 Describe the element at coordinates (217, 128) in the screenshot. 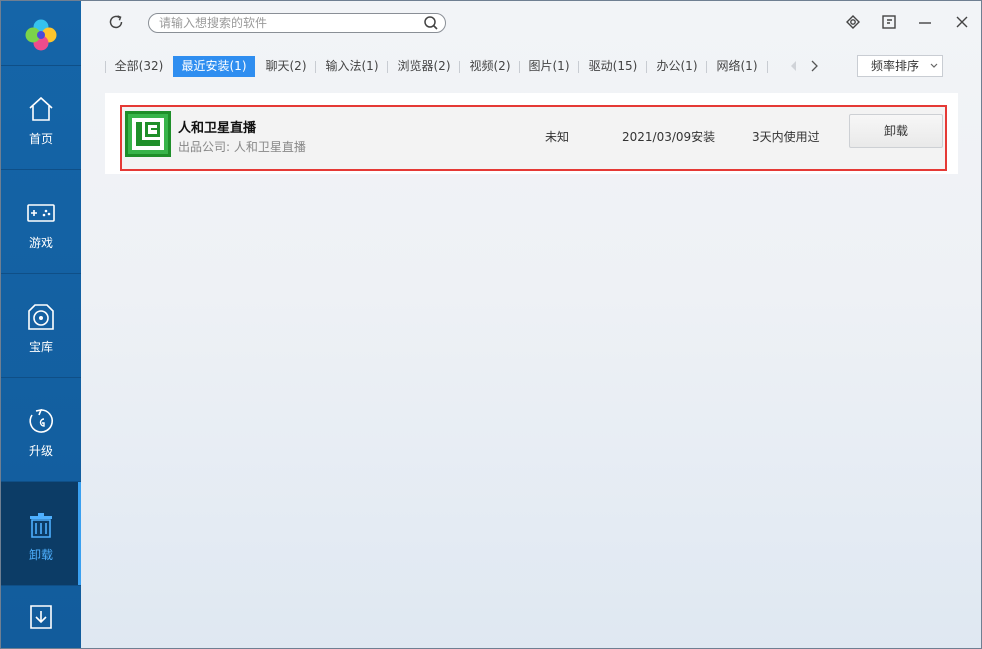

I see `app-name: 人和卫星直播` at that location.